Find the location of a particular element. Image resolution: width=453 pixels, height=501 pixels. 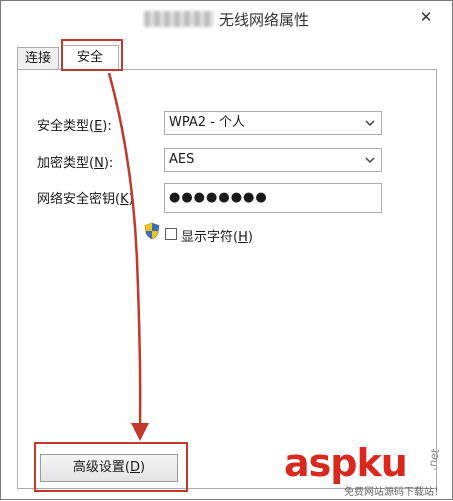

security-type-value: WPA2 - 个人 is located at coordinates (207, 122).